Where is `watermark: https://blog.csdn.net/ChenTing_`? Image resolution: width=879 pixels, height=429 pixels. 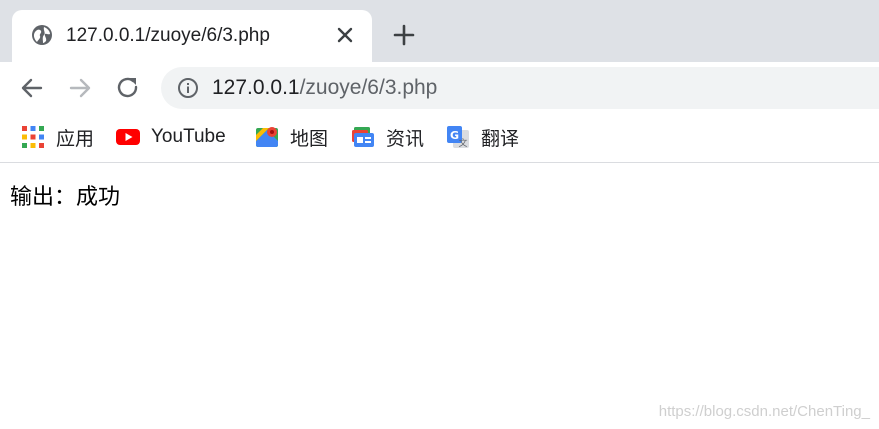 watermark: https://blog.csdn.net/ChenTing_ is located at coordinates (764, 411).